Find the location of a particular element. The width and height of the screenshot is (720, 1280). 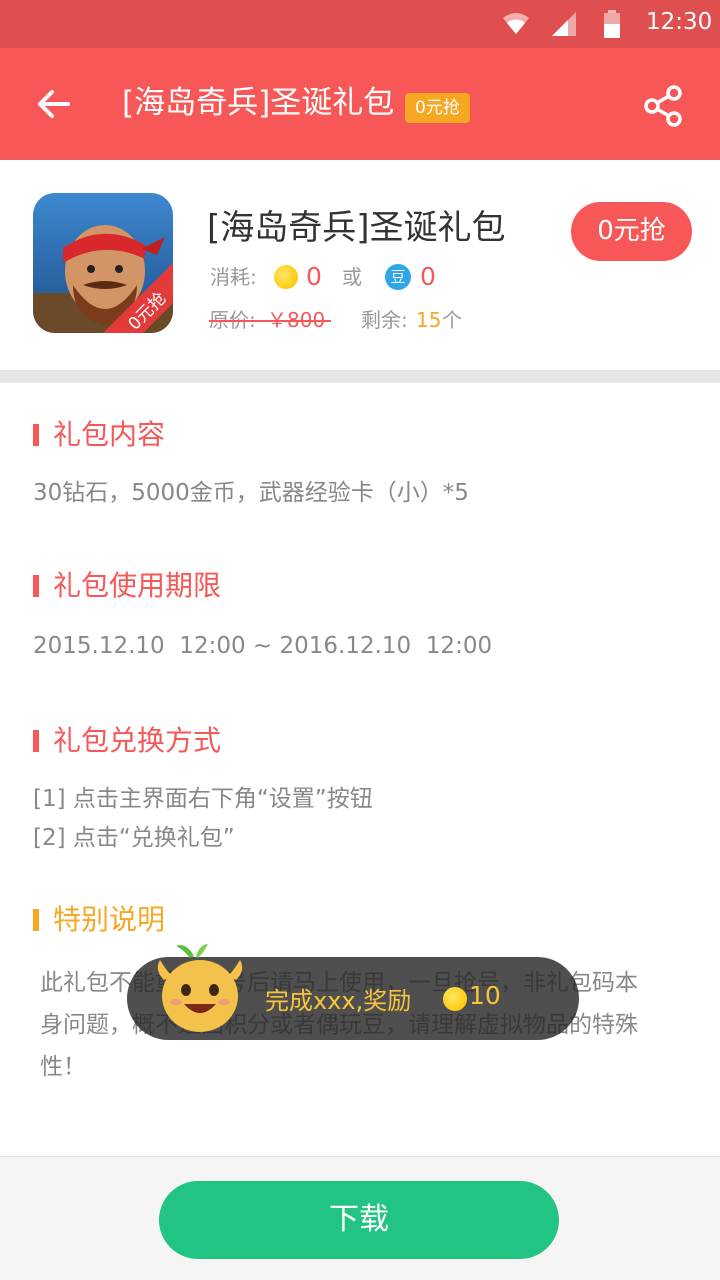

share-icon is located at coordinates (664, 106).